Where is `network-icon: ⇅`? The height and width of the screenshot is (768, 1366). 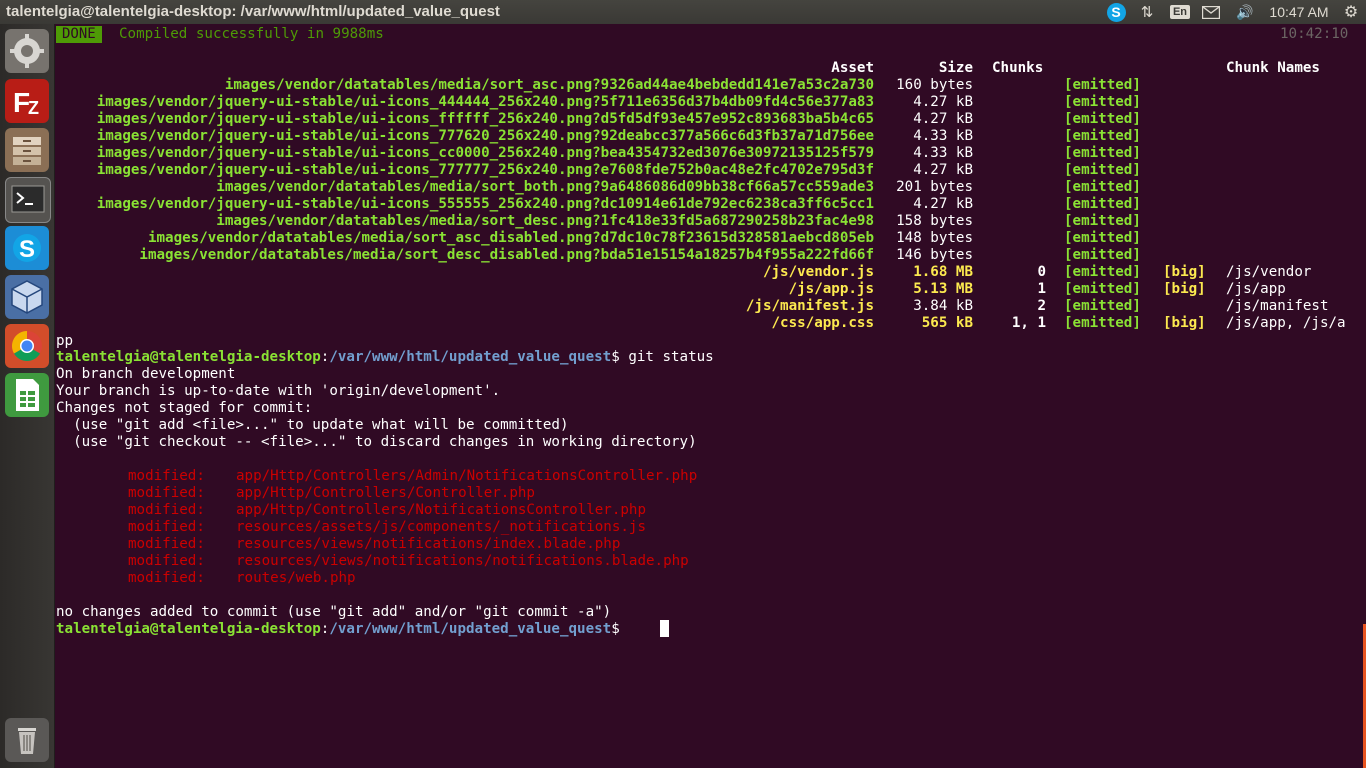
network-icon: ⇅ is located at coordinates (1147, 12).